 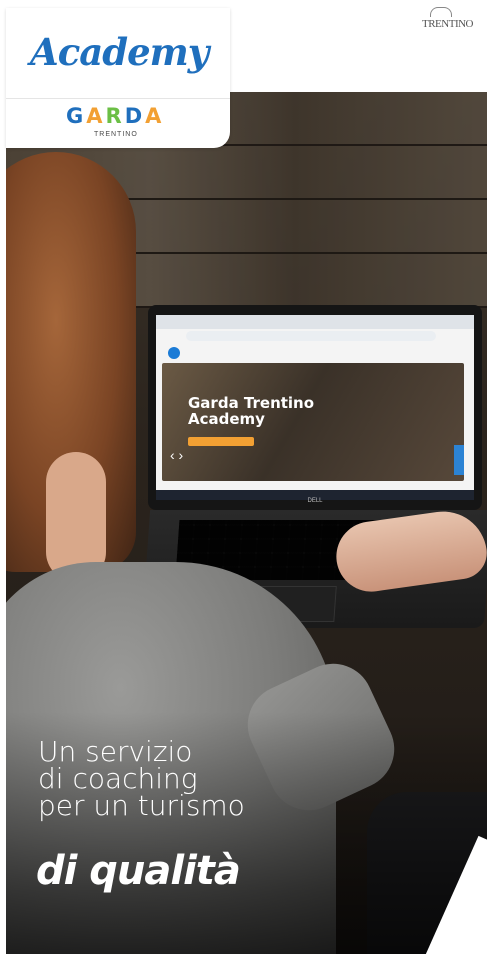 What do you see at coordinates (141, 805) in the screenshot?
I see `headline-line: per un turismo` at bounding box center [141, 805].